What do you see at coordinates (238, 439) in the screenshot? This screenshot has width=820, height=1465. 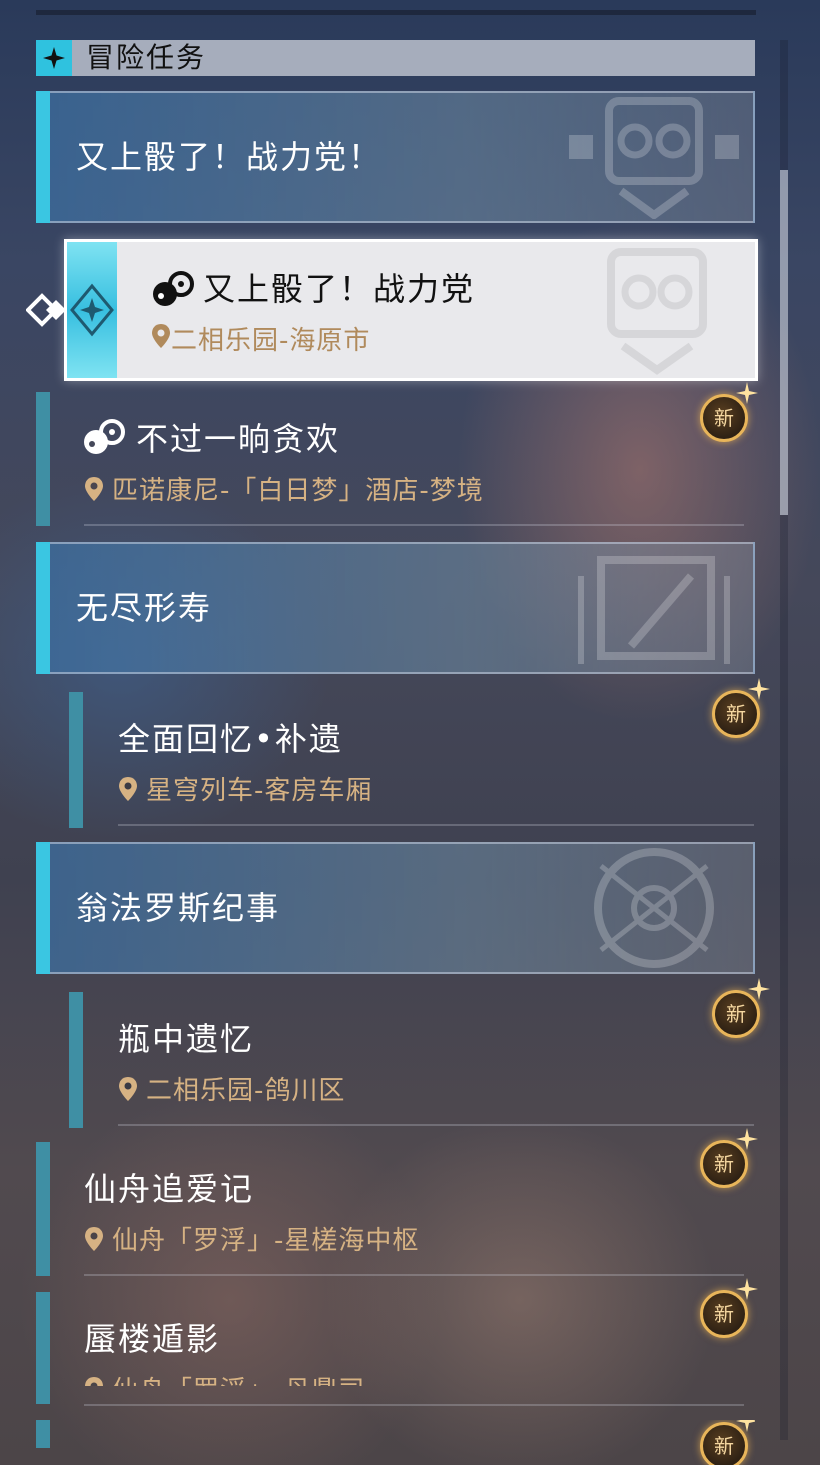 I see `quest-title: 不过一晌贪欢` at bounding box center [238, 439].